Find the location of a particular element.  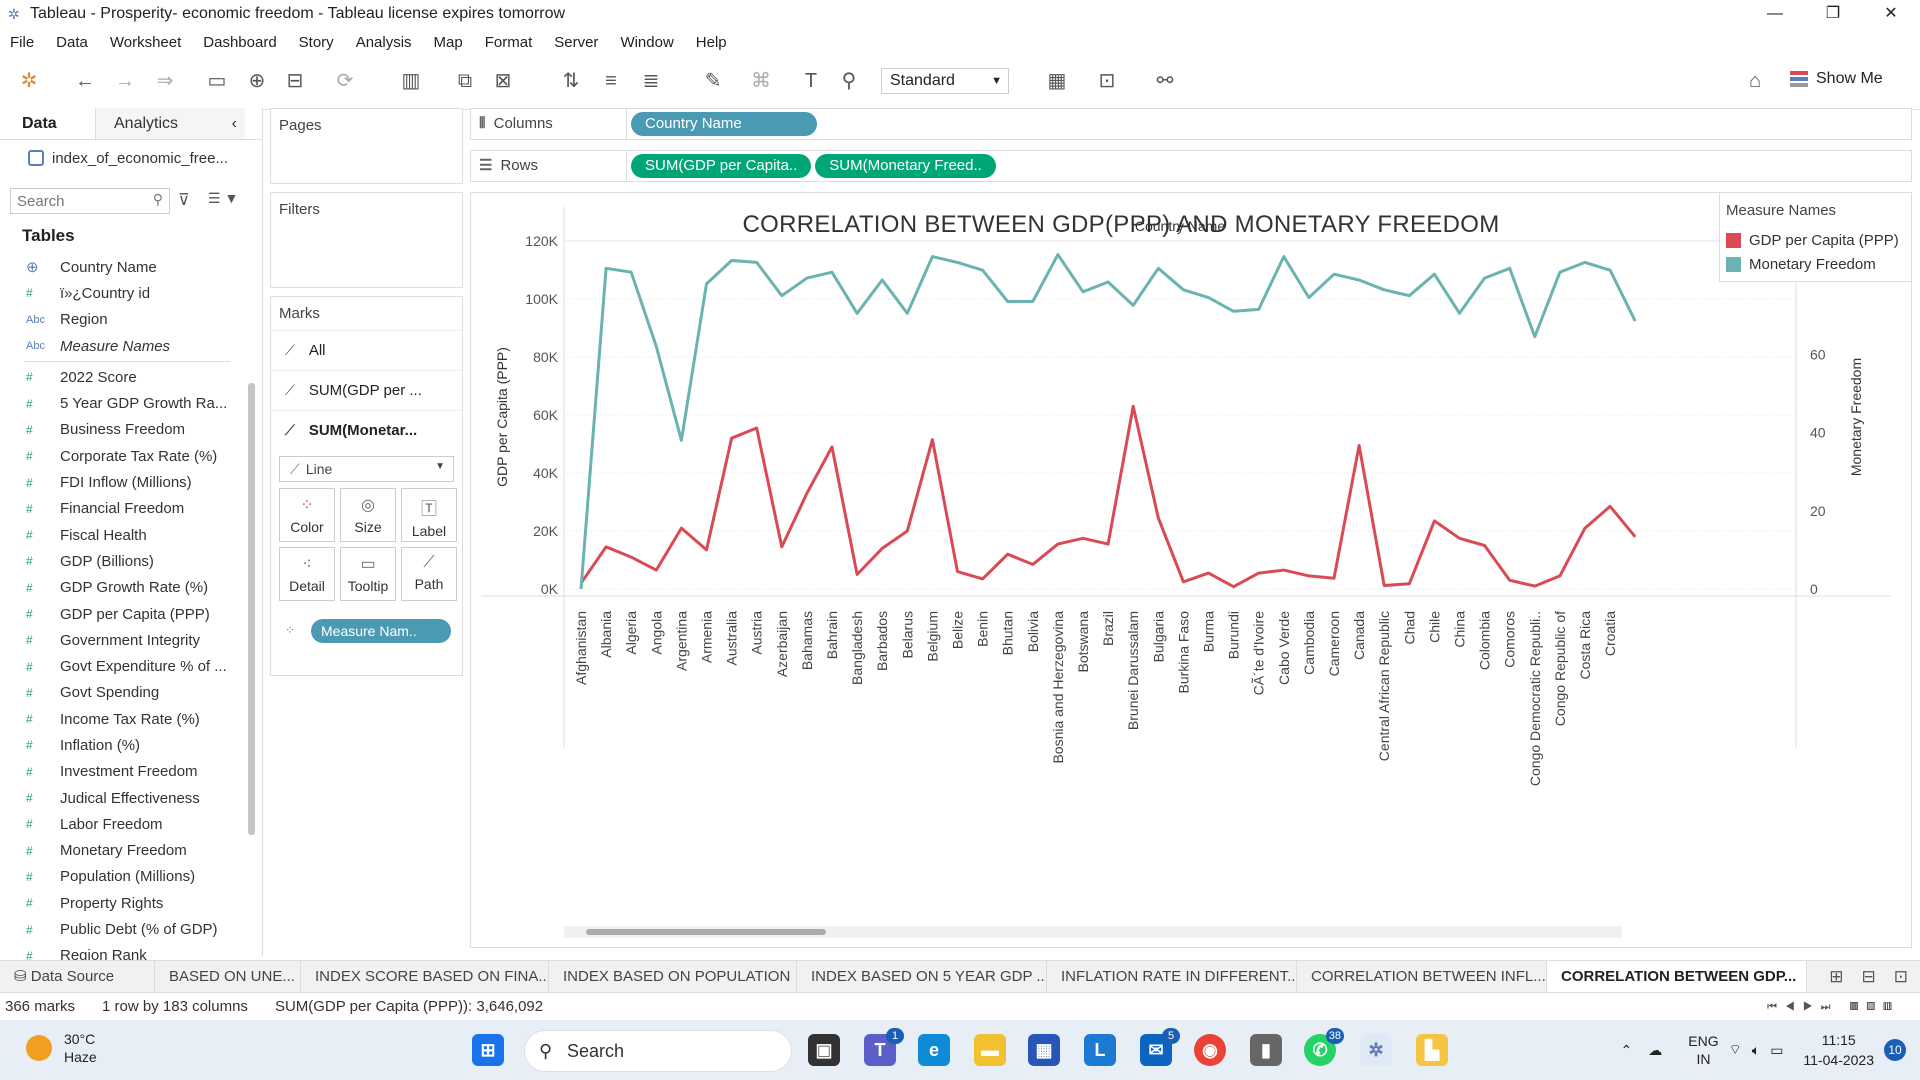

minimize-button: — is located at coordinates (1775, 14).